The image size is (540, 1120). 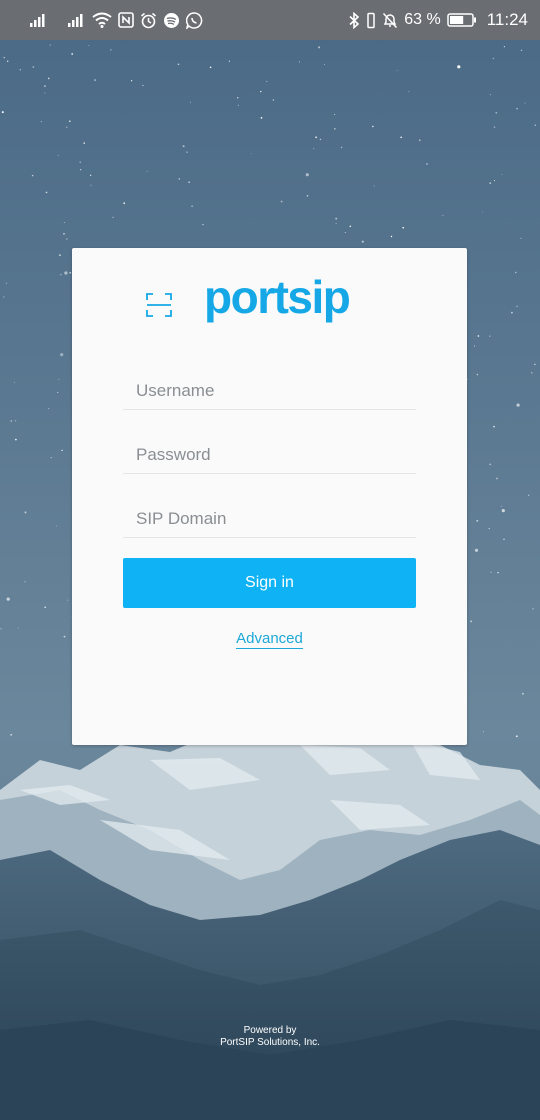 I want to click on footer: Powered by PortSIP Solutions, Inc., so click(x=270, y=1037).